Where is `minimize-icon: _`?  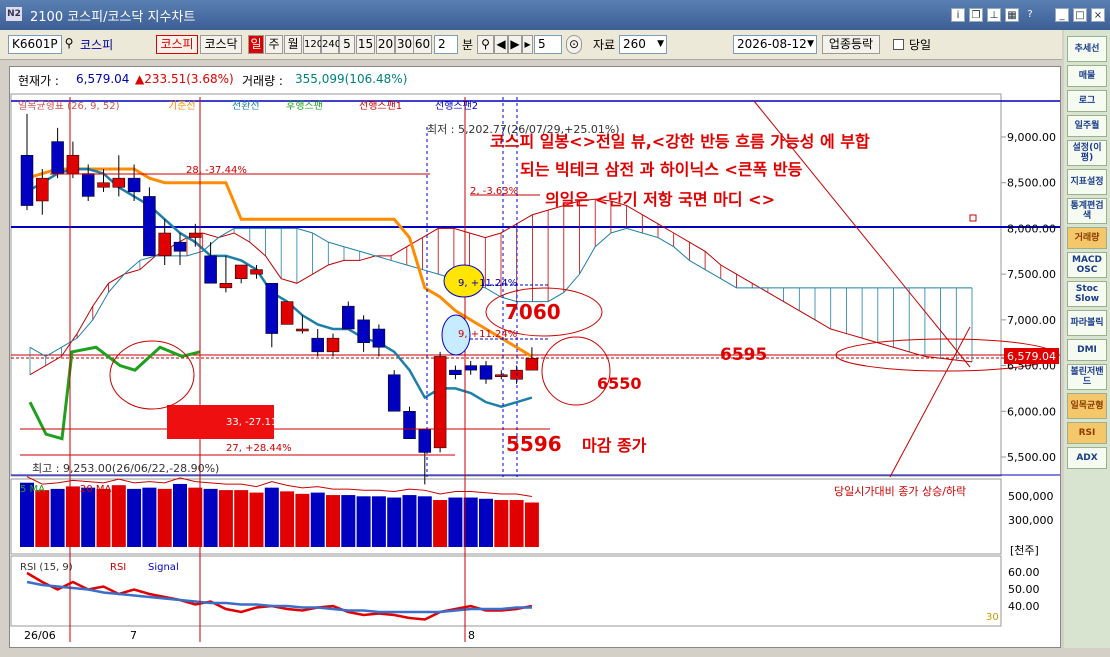 minimize-icon: _ is located at coordinates (1062, 15).